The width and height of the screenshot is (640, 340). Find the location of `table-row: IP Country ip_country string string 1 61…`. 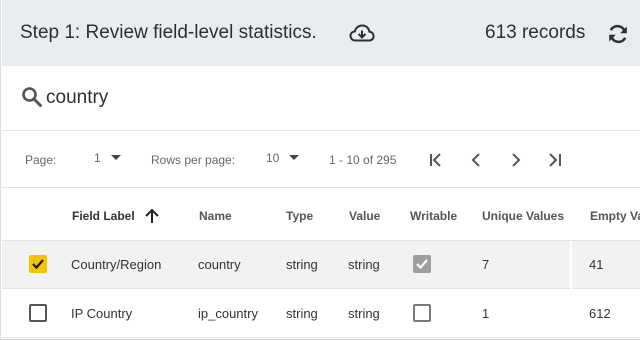

table-row: IP Country ip_country string string 1 61… is located at coordinates (321, 314).